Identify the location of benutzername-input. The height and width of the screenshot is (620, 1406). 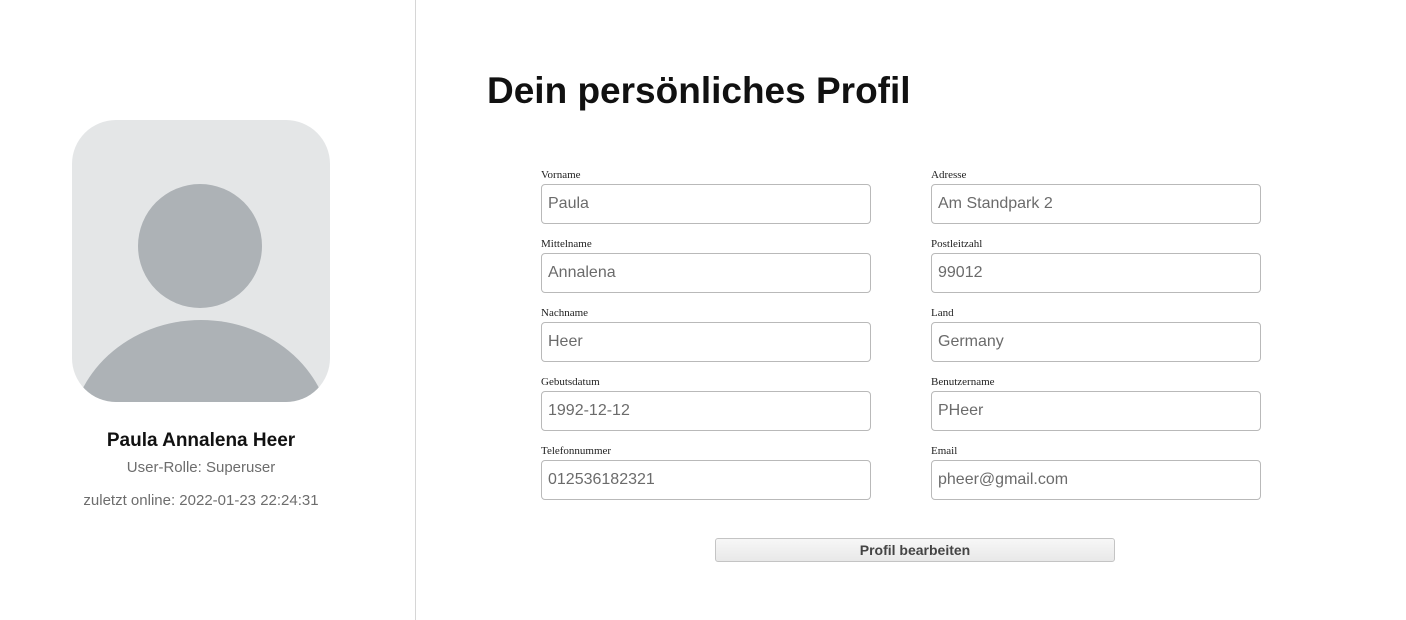
(1096, 411).